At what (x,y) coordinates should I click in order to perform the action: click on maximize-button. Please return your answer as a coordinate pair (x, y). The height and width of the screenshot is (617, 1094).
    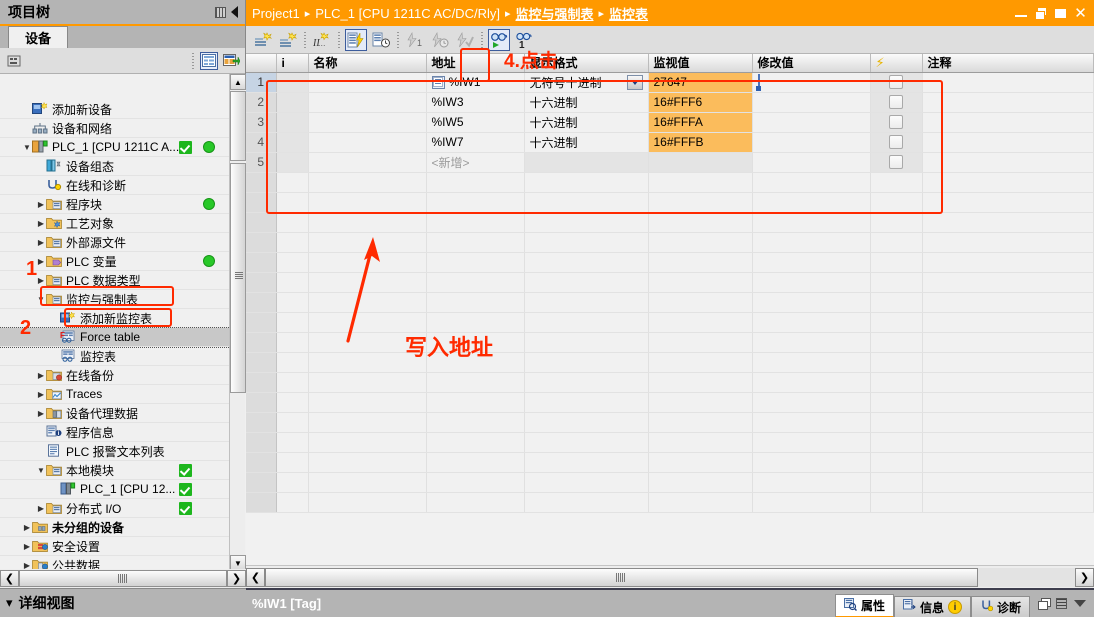
    Looking at the image, I should click on (1060, 13).